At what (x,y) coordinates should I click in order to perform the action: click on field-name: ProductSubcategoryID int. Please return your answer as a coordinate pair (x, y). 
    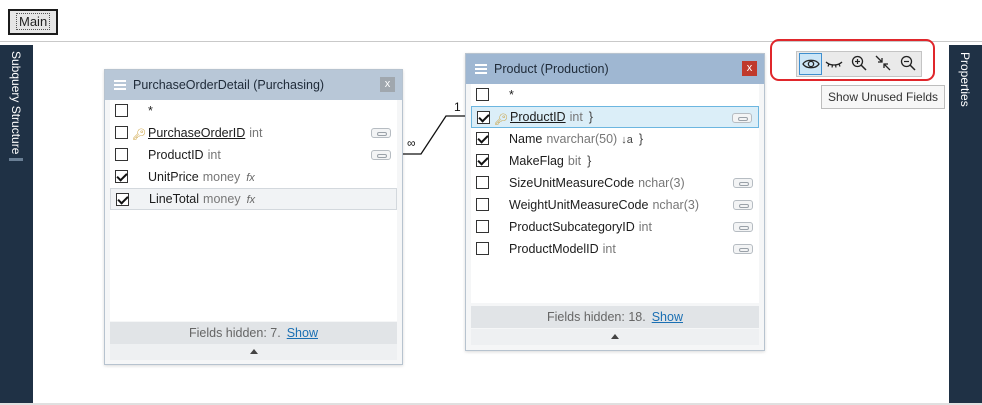
    Looking at the image, I should click on (580, 227).